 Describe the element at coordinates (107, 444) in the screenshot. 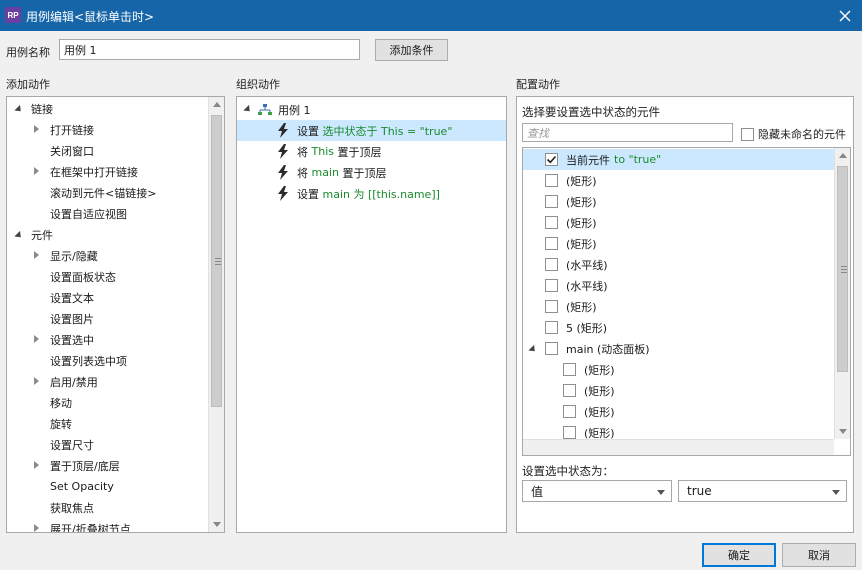

I see `action-item: 设置尺寸` at that location.